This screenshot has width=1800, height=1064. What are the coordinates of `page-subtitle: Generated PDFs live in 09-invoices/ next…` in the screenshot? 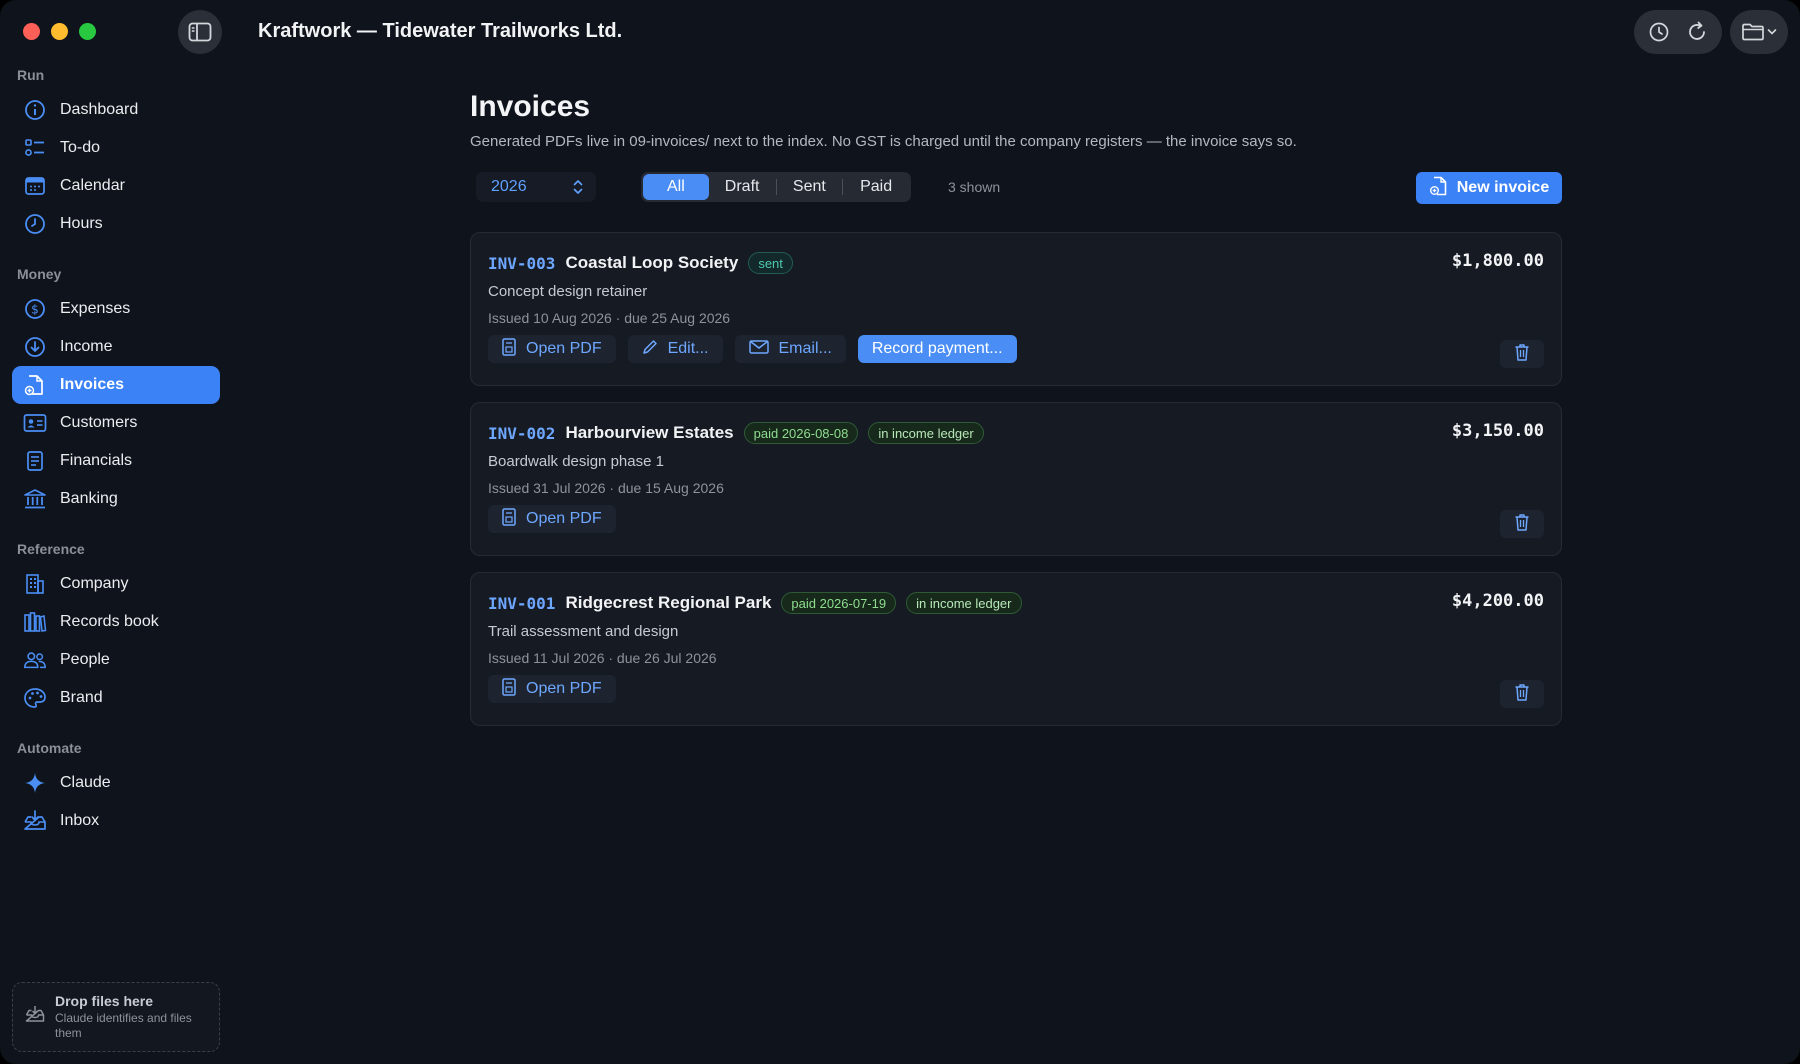 It's located at (883, 141).